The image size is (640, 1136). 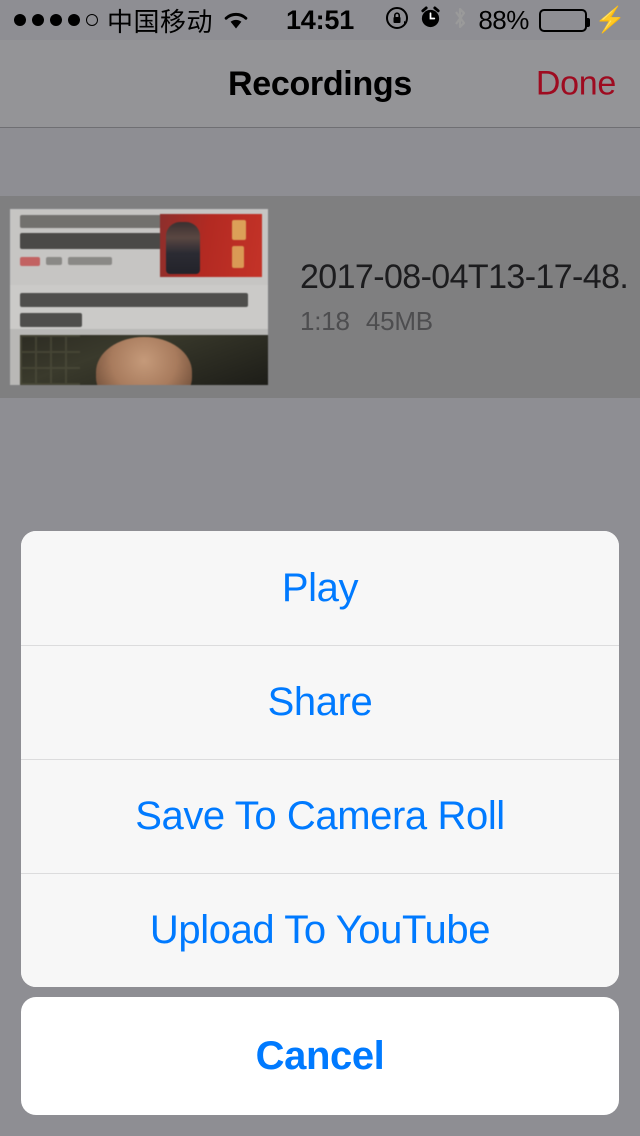 I want to click on alarm-clock-icon, so click(x=430, y=20).